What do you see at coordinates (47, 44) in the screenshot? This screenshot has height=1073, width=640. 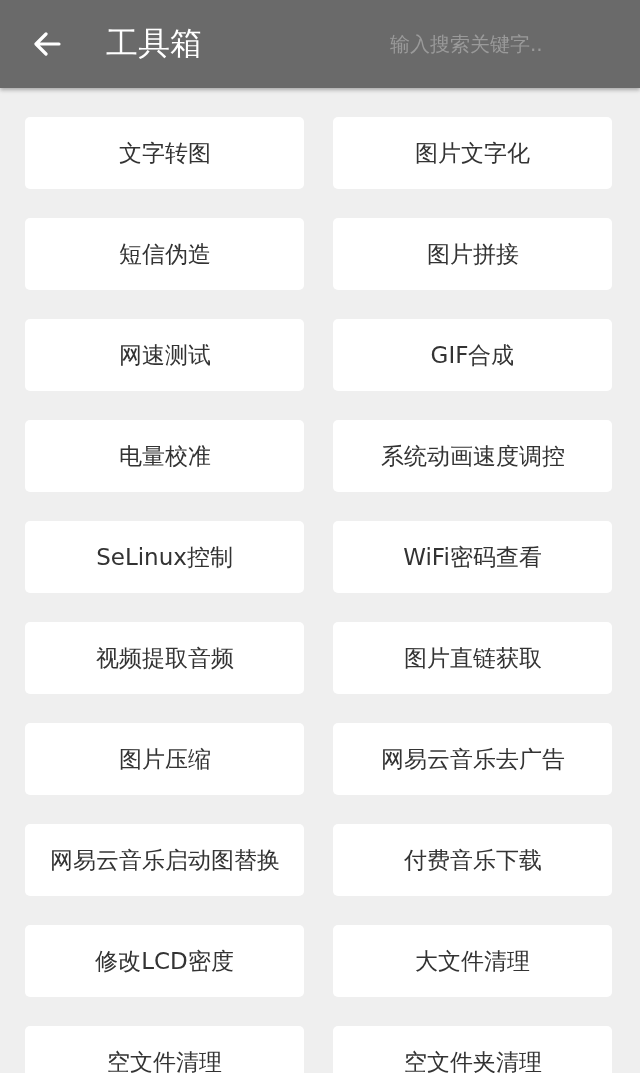 I see `back-icon` at bounding box center [47, 44].